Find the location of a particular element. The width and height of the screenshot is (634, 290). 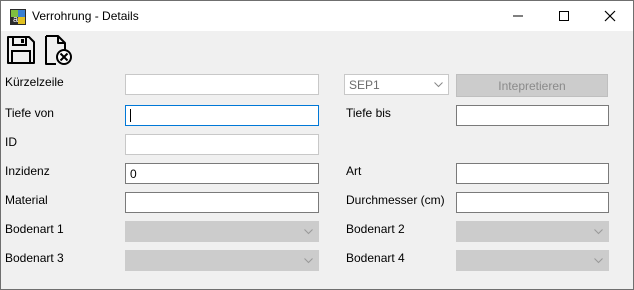

text-caret is located at coordinates (130, 115).